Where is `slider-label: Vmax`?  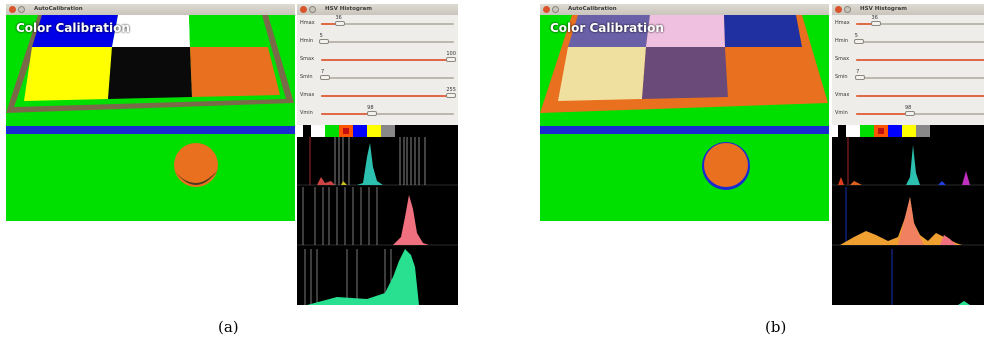 slider-label: Vmax is located at coordinates (842, 95).